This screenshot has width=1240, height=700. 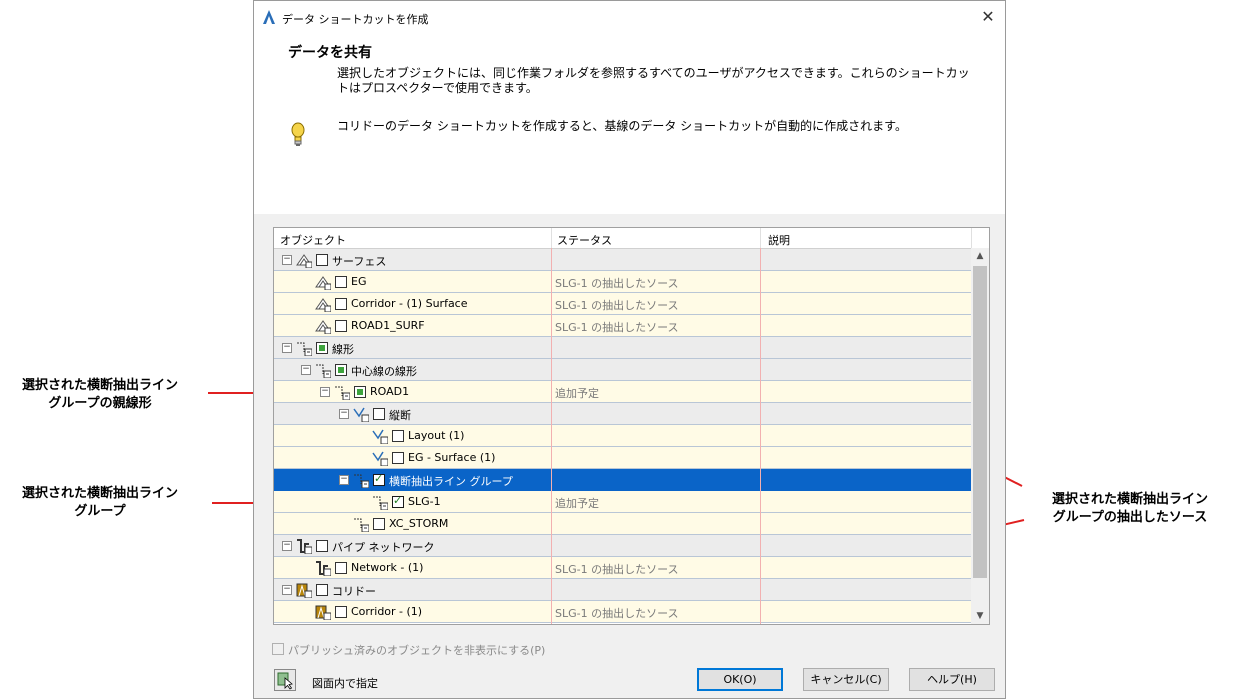 I want to click on cancel-button: キャンセル(C), so click(x=846, y=679).